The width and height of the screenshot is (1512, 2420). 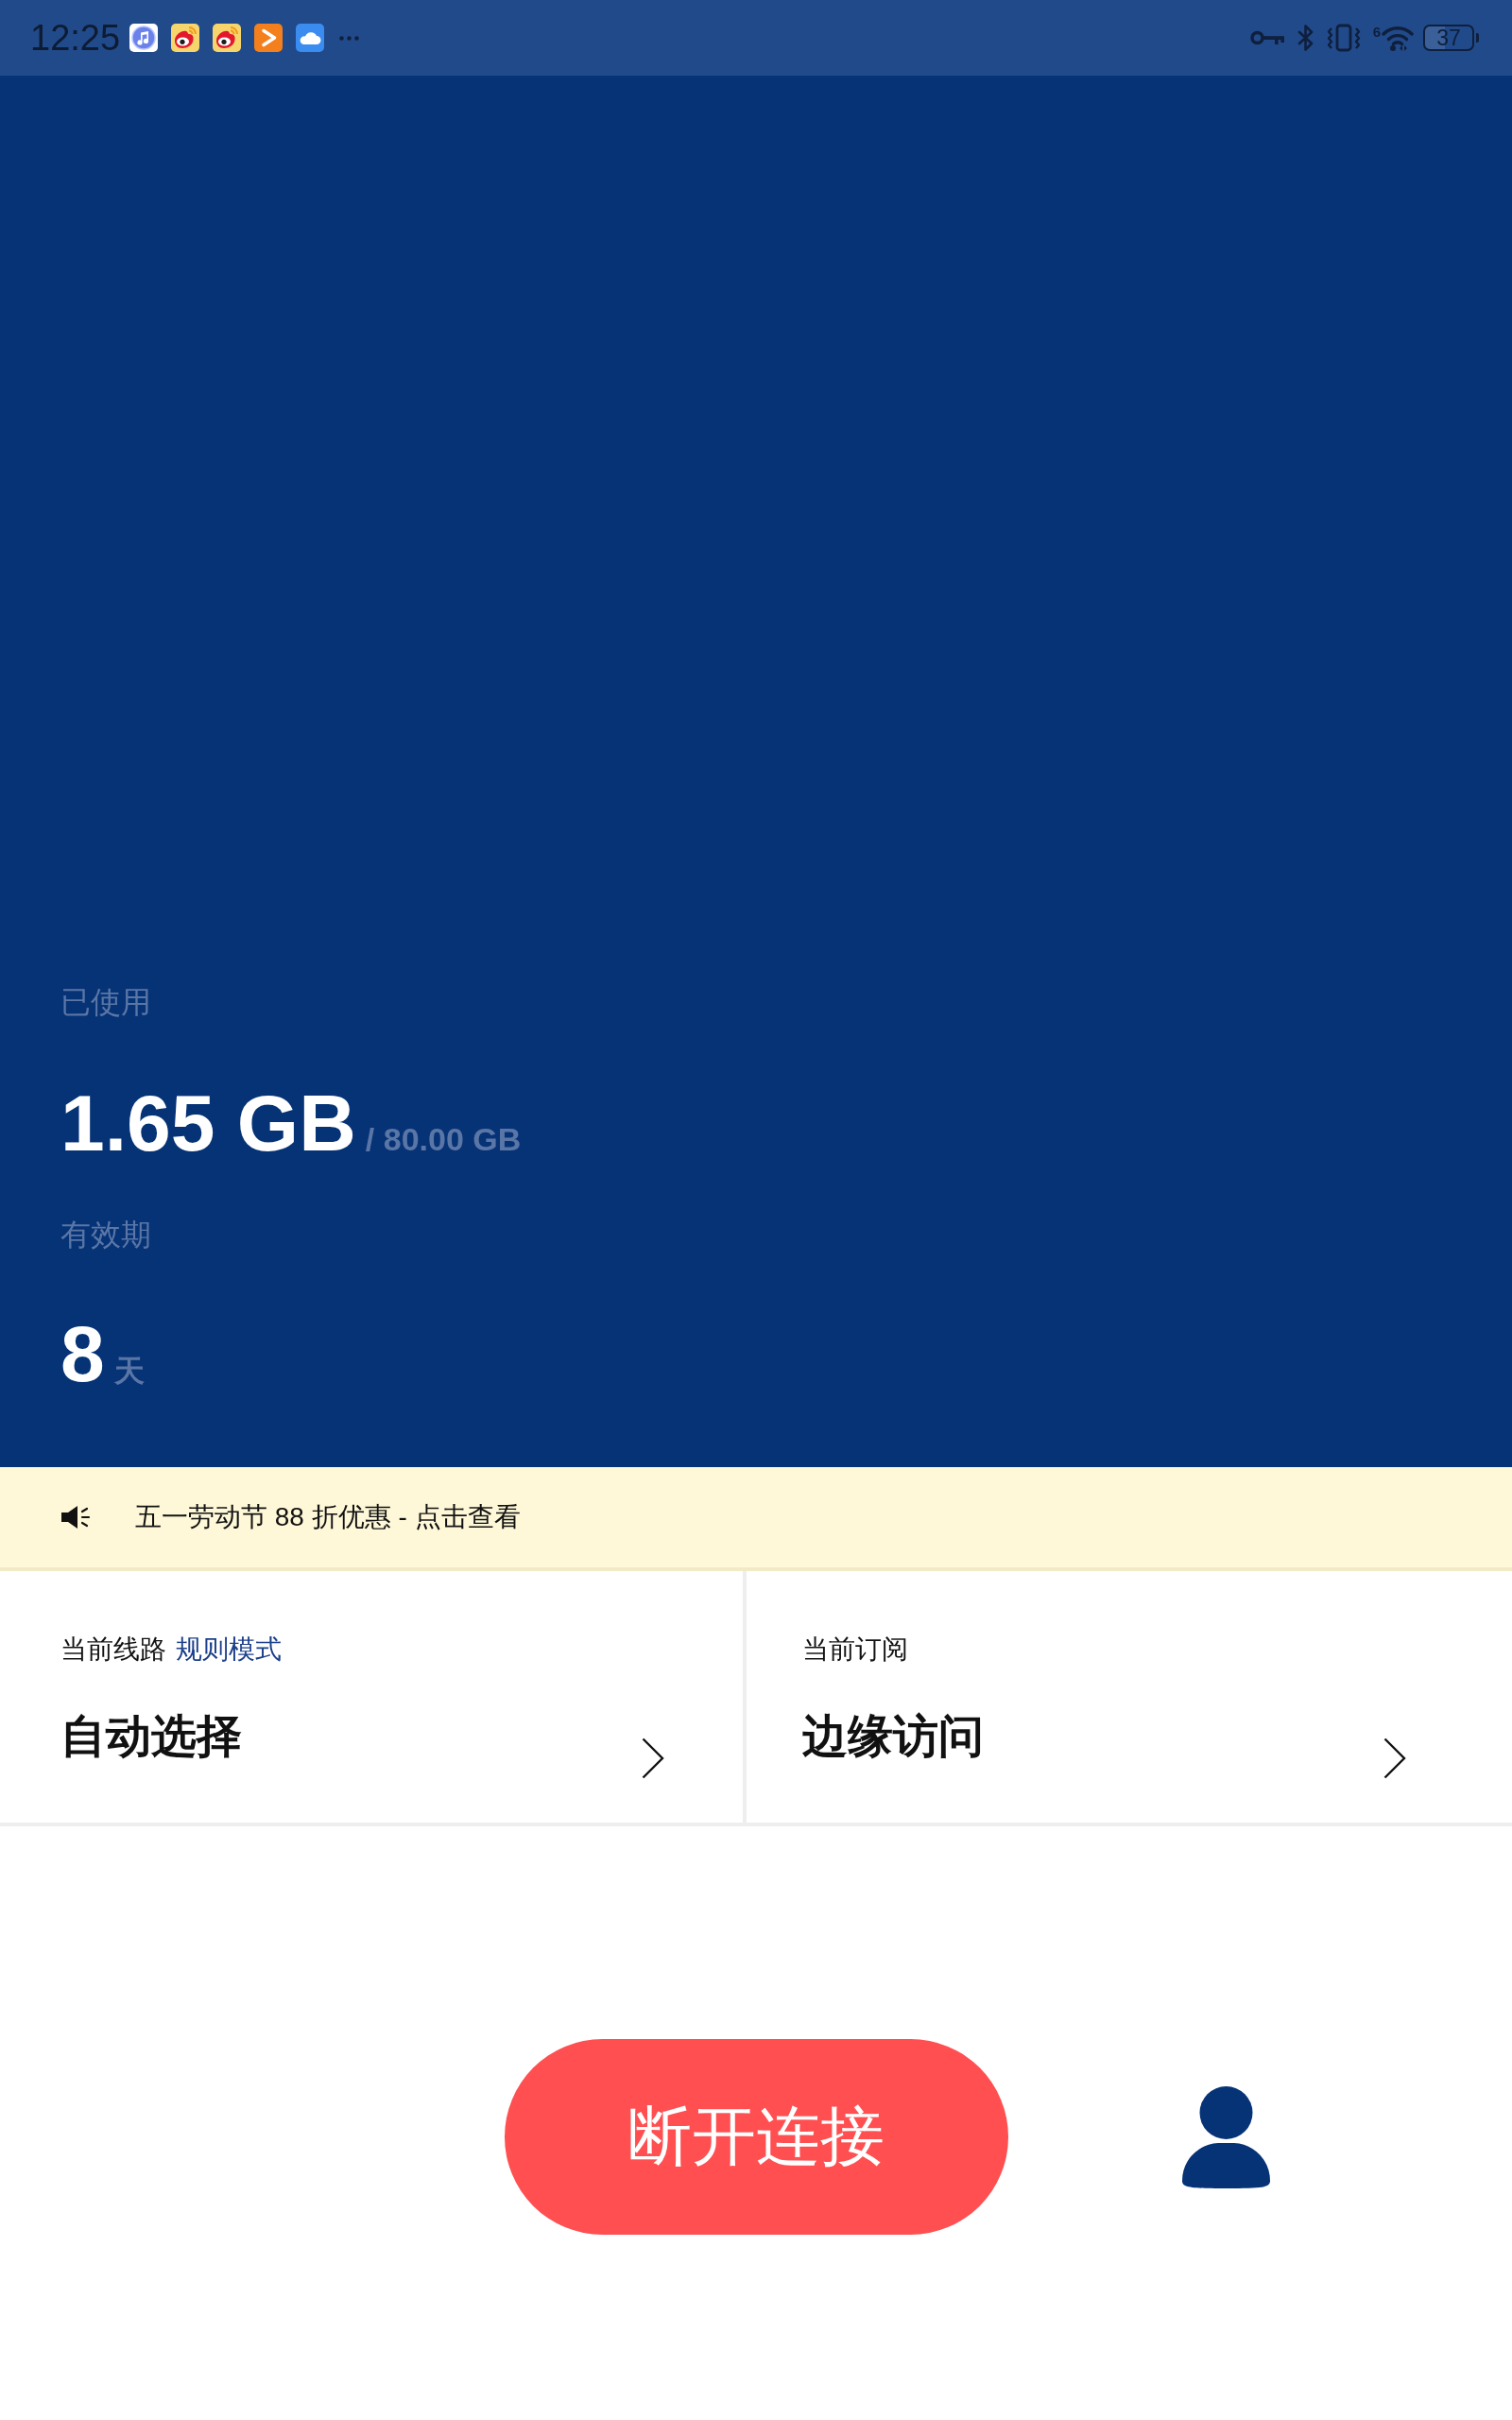 What do you see at coordinates (893, 1736) in the screenshot?
I see `card-value: 边缘访问` at bounding box center [893, 1736].